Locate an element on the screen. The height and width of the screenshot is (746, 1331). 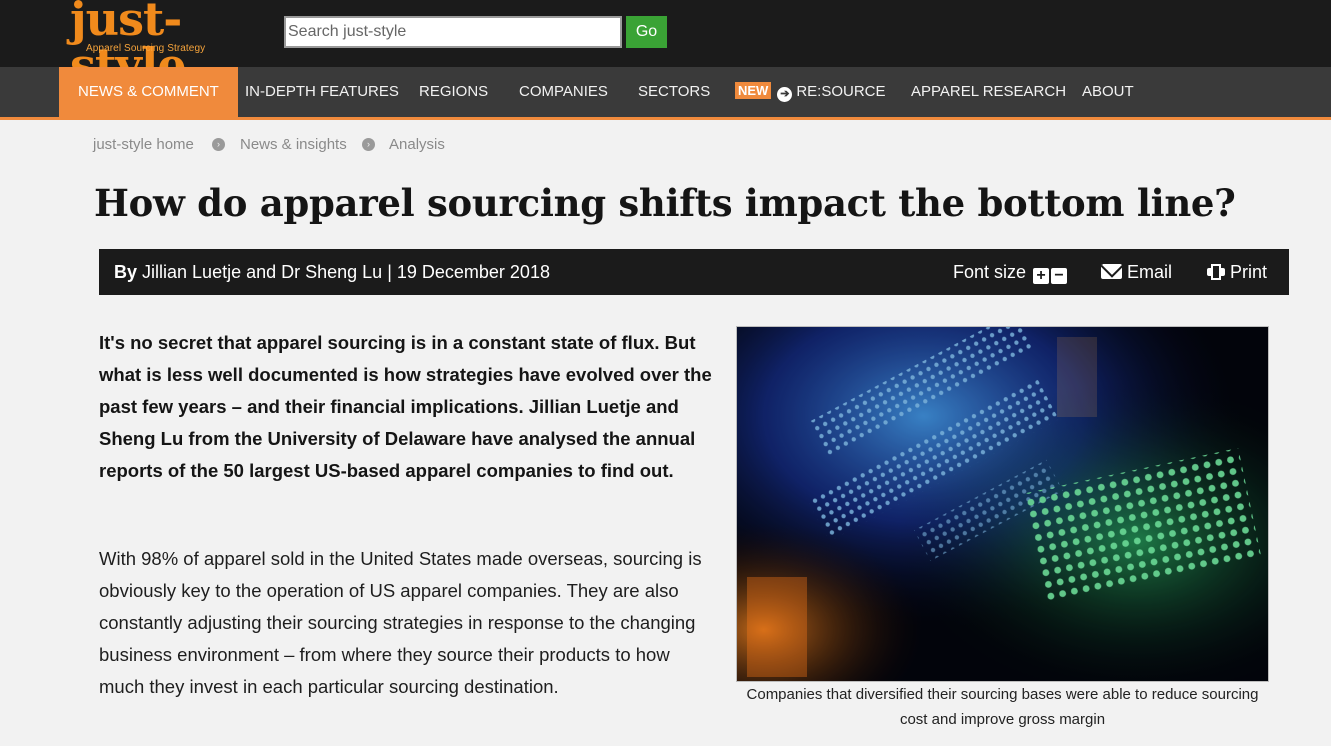
nav-item-resource: NEW ➔ RE:SOURCE is located at coordinates (810, 92).